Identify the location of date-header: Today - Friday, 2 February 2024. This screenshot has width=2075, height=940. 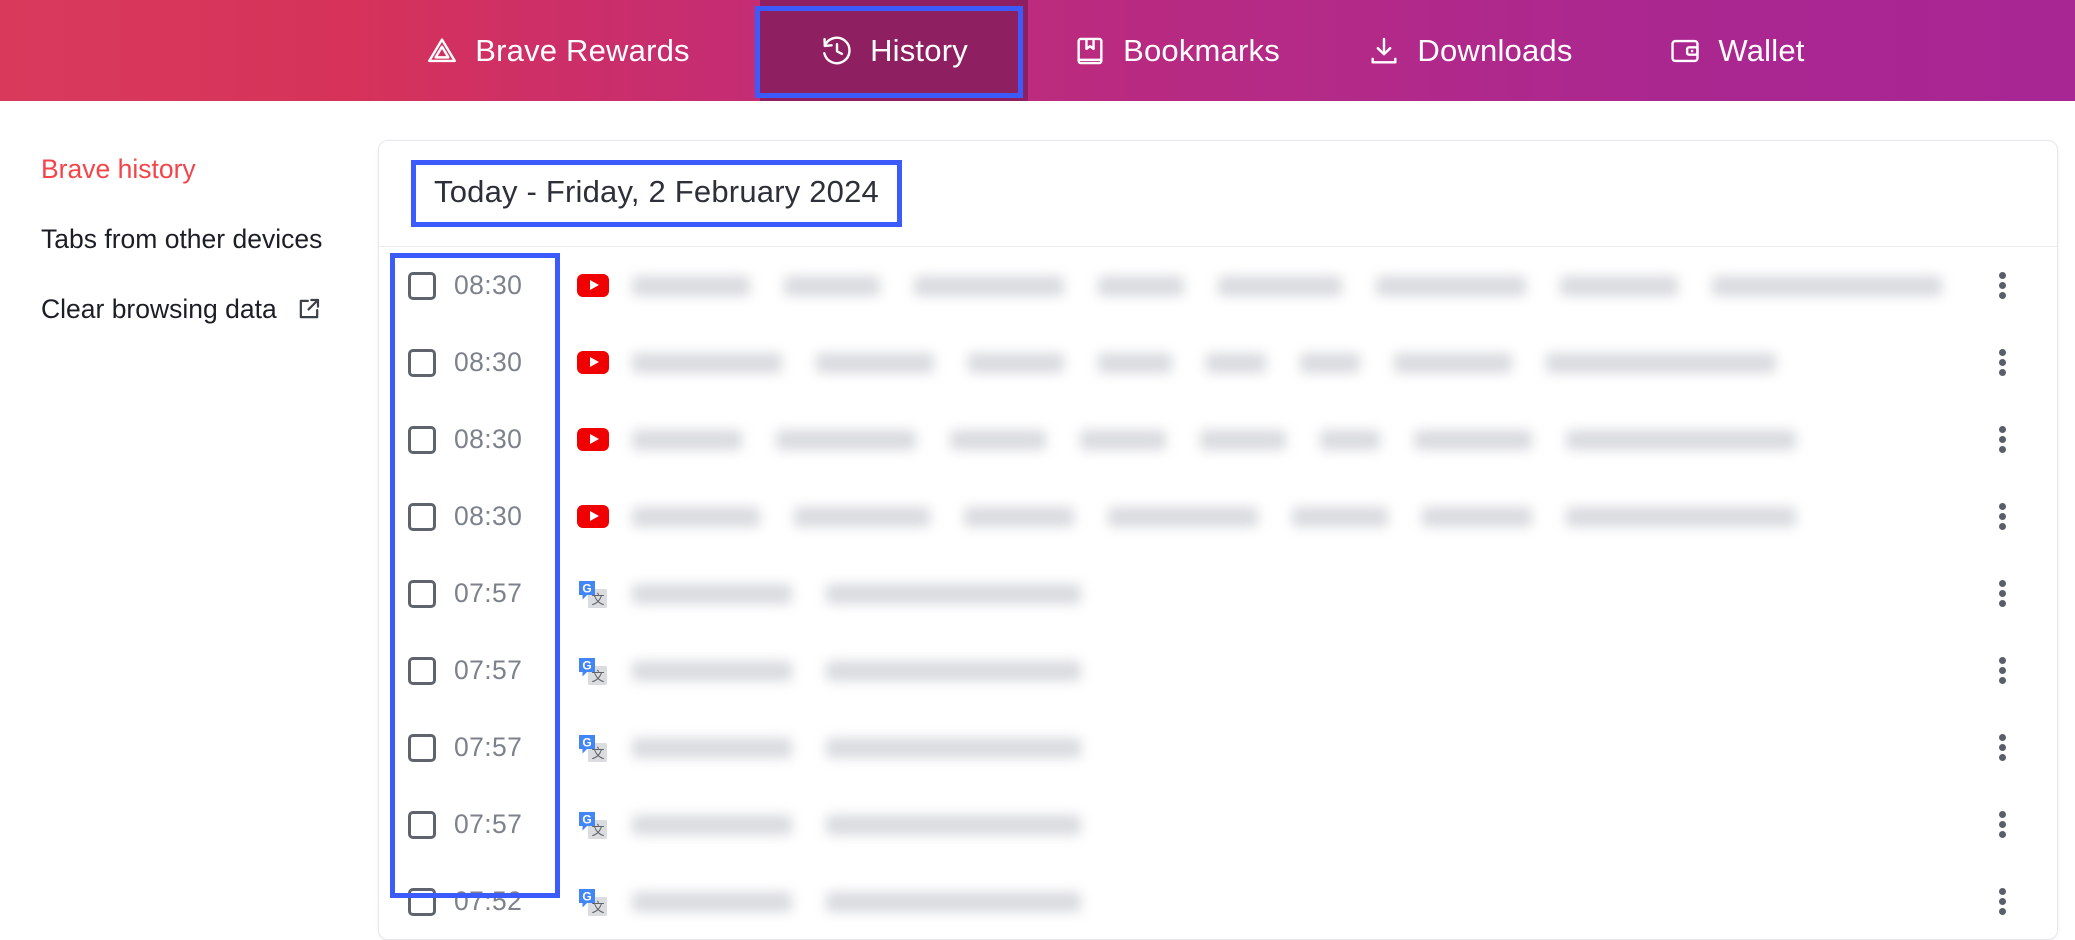
(1218, 194).